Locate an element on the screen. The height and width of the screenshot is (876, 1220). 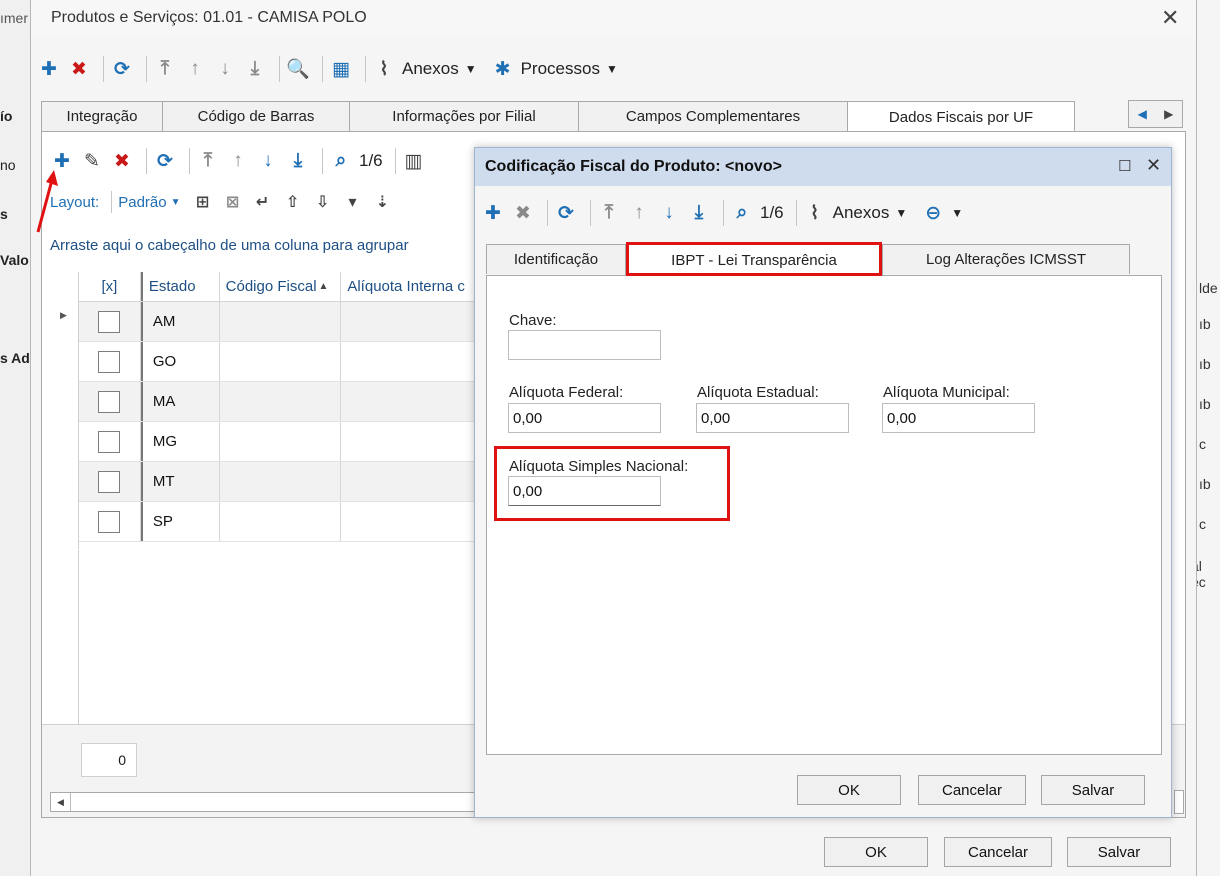
save-button: Salvar is located at coordinates (1119, 852).